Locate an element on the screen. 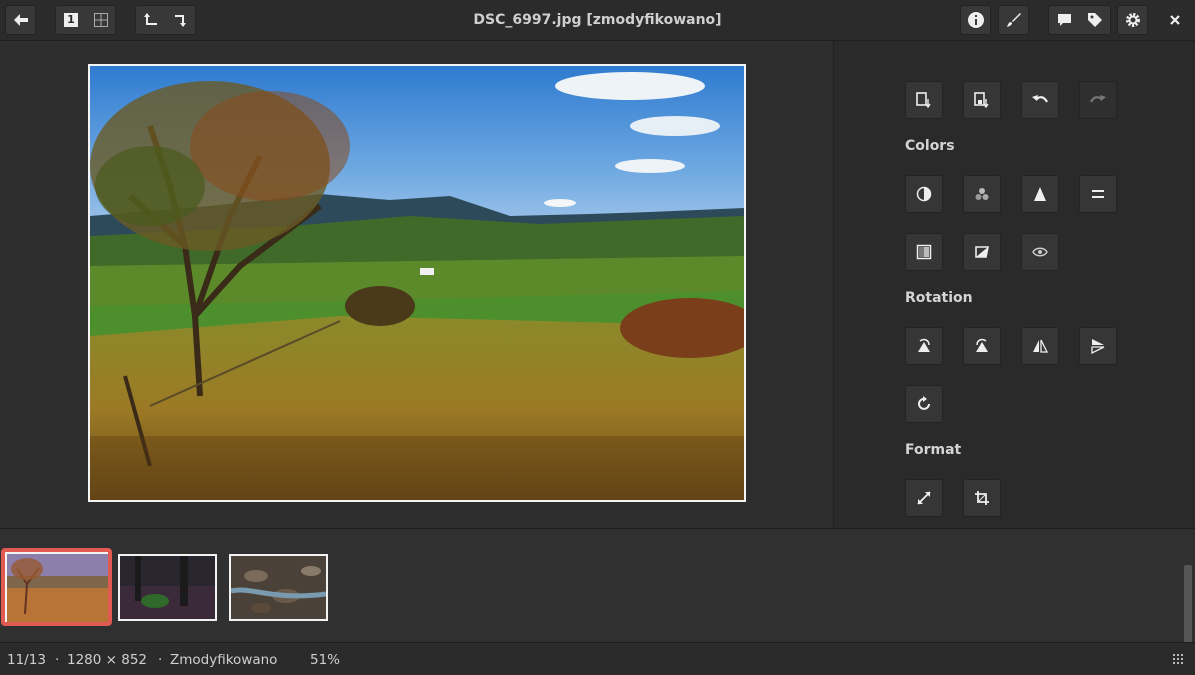 This screenshot has width=1195, height=675. thumbnail-forest is located at coordinates (167, 587).